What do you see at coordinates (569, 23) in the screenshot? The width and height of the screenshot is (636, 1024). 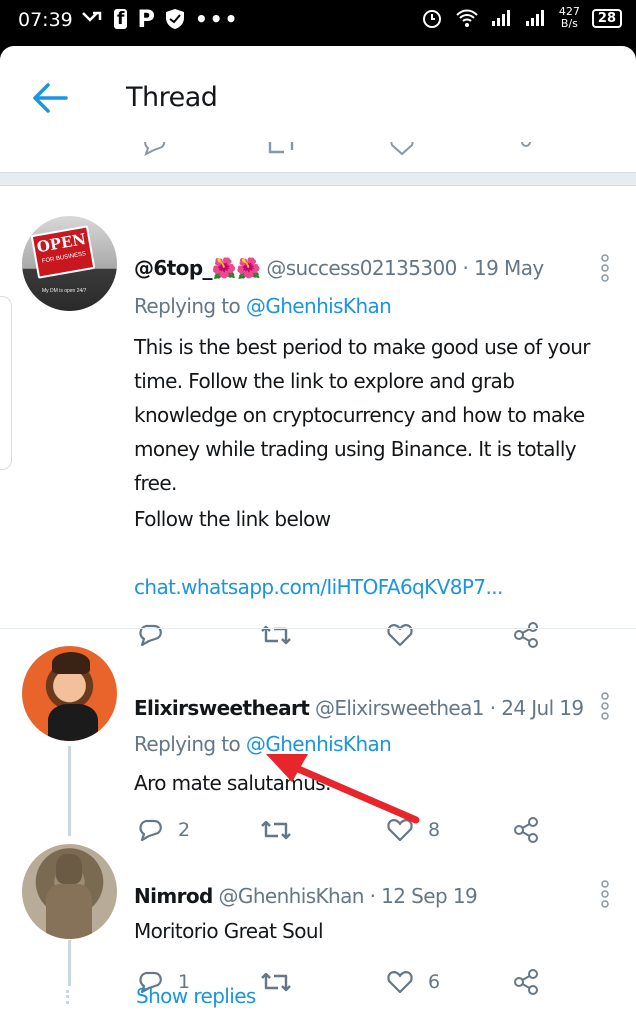 I see `network-speed-unit: B/s` at bounding box center [569, 23].